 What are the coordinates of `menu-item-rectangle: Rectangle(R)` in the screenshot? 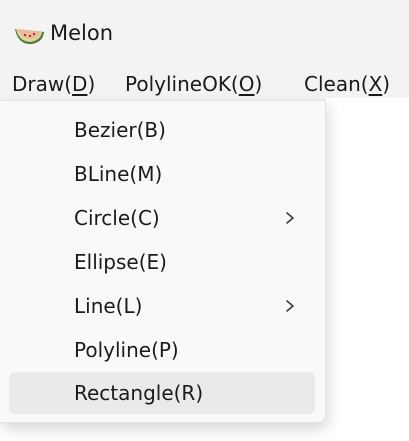 It's located at (162, 393).